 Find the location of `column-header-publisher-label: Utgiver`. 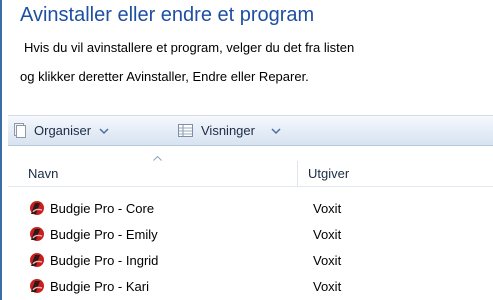

column-header-publisher-label: Utgiver is located at coordinates (329, 173).